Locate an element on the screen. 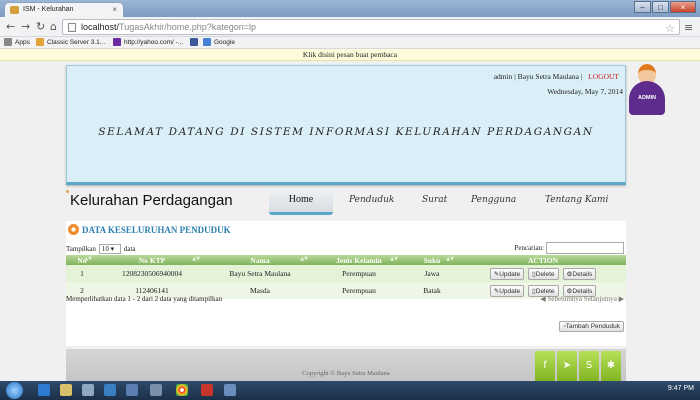 Image resolution: width=700 pixels, height=400 pixels. site-title: Kelurahan Perdagangan is located at coordinates (149, 199).